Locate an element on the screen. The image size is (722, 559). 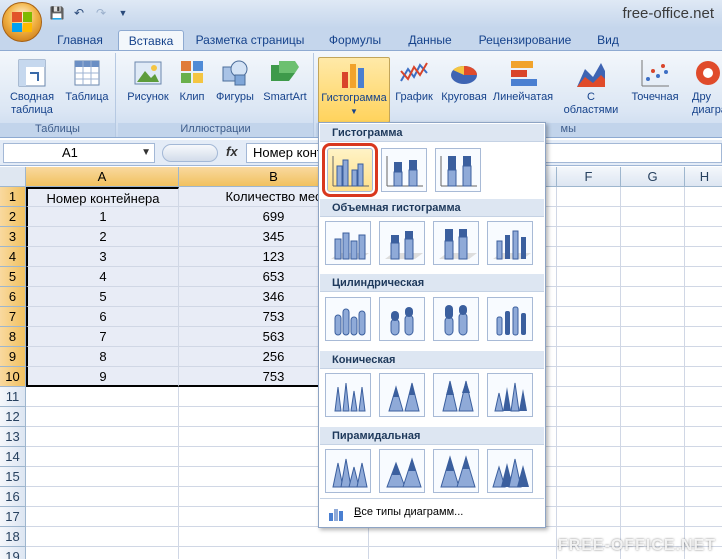
select-all-corner is located at coordinates (13, 177).